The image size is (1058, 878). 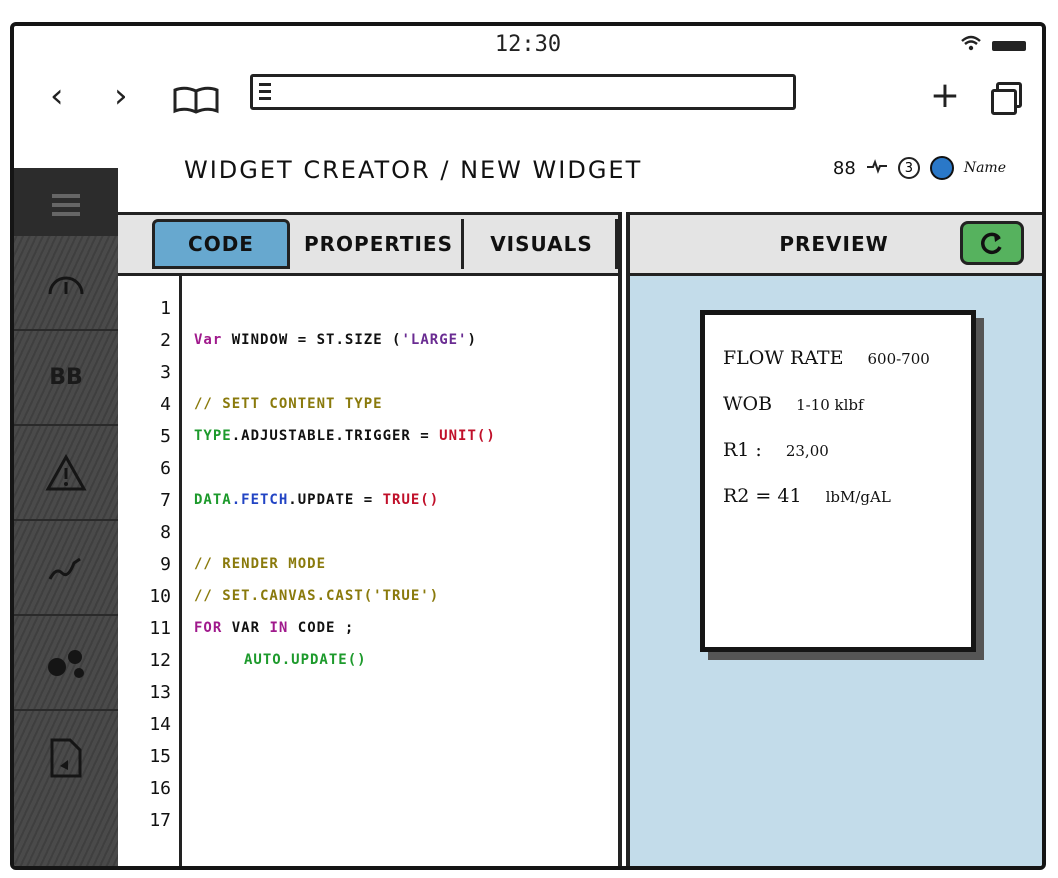 What do you see at coordinates (165, 372) in the screenshot?
I see `line-number: 3` at bounding box center [165, 372].